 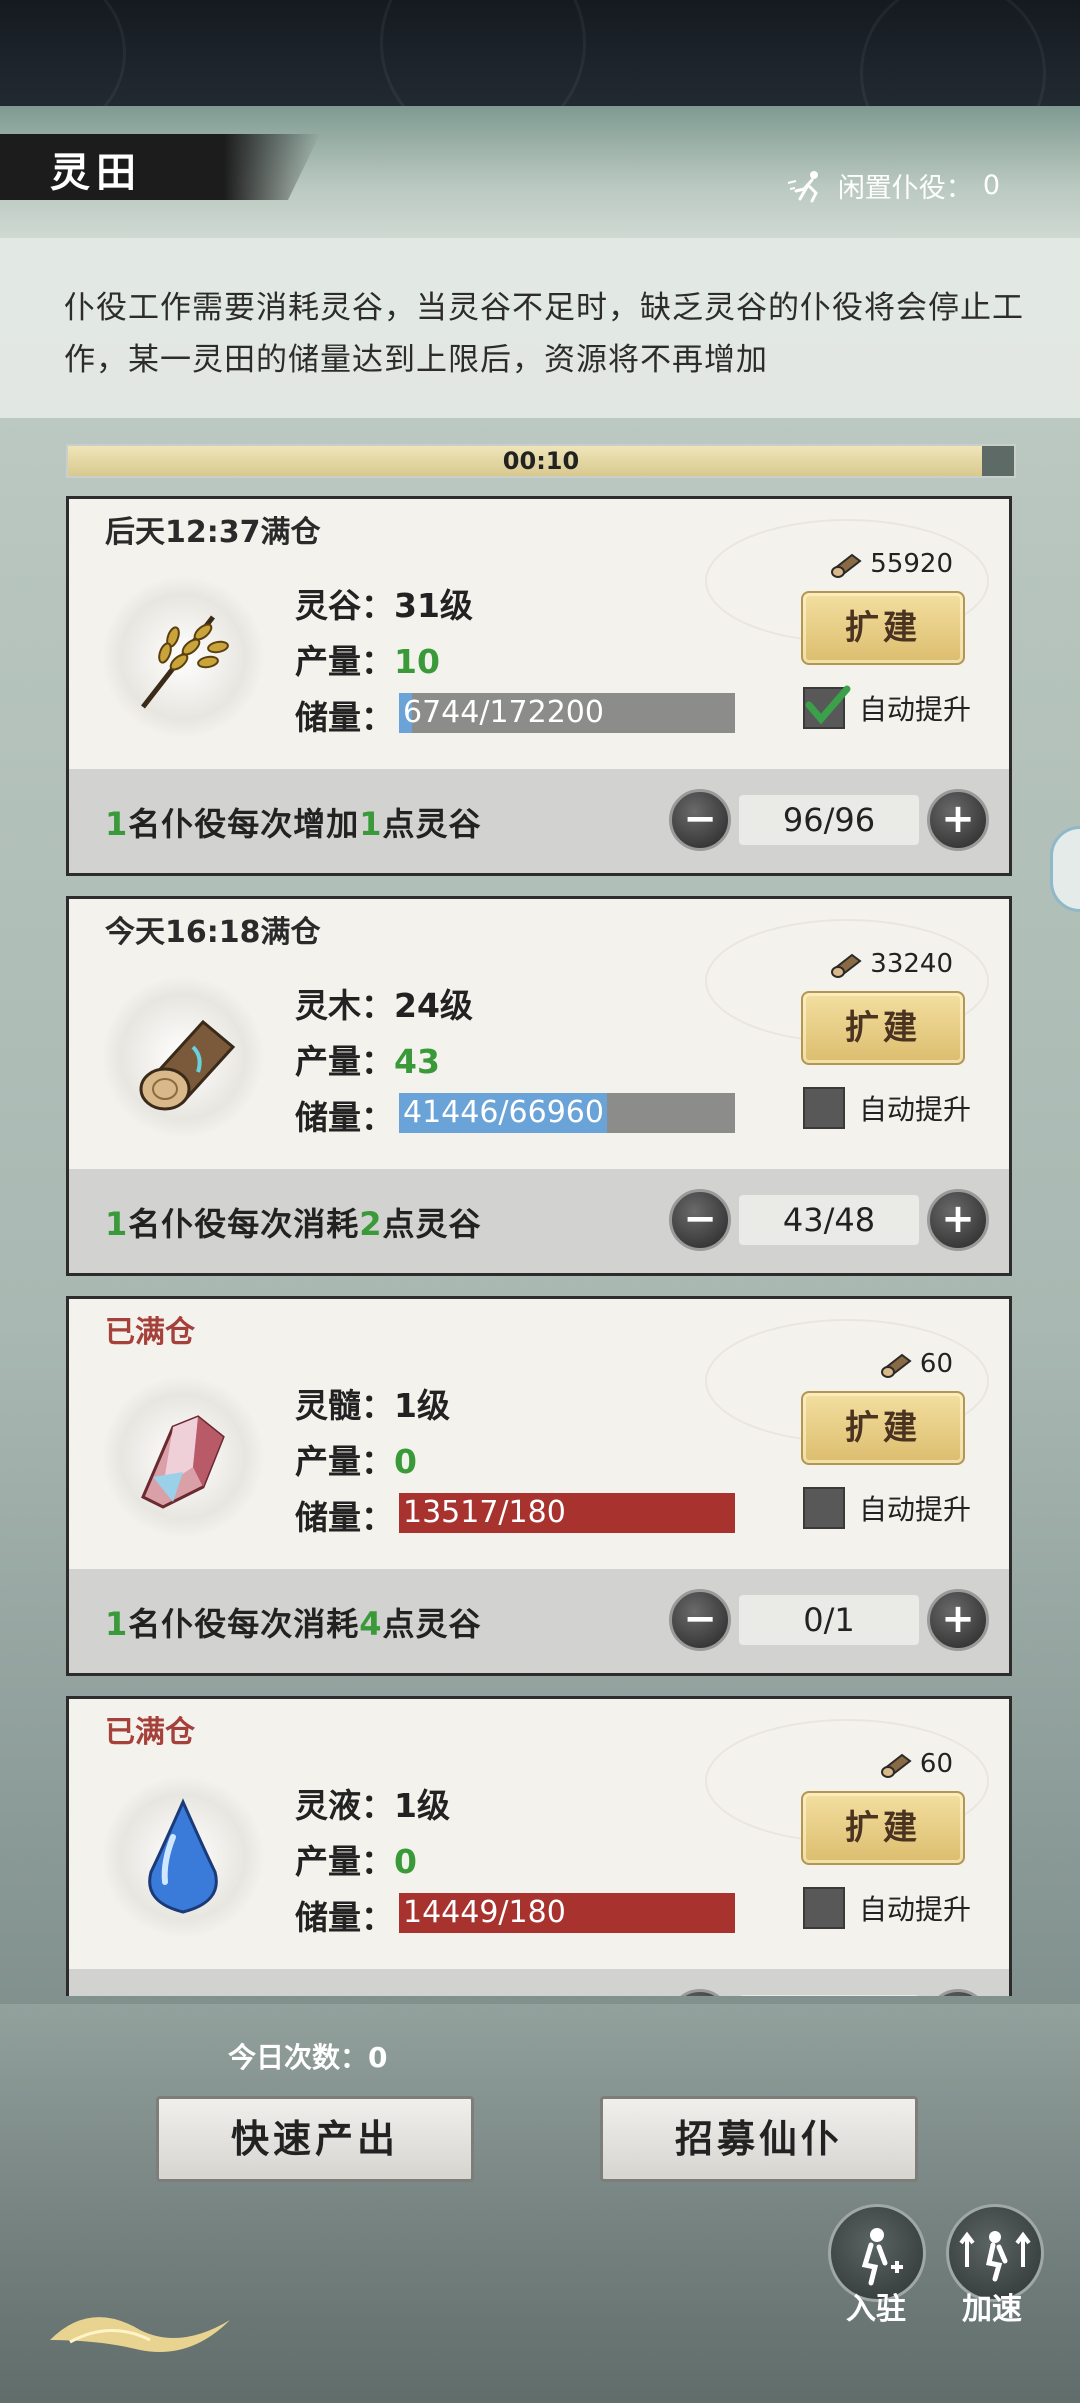 I want to click on output-value: 43, so click(x=417, y=1061).